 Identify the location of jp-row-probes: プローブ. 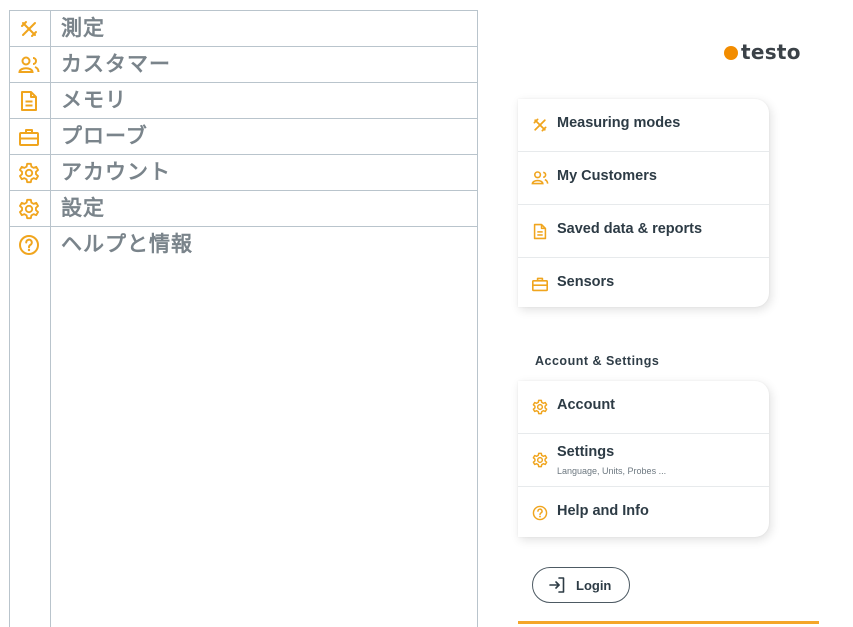
(243, 137).